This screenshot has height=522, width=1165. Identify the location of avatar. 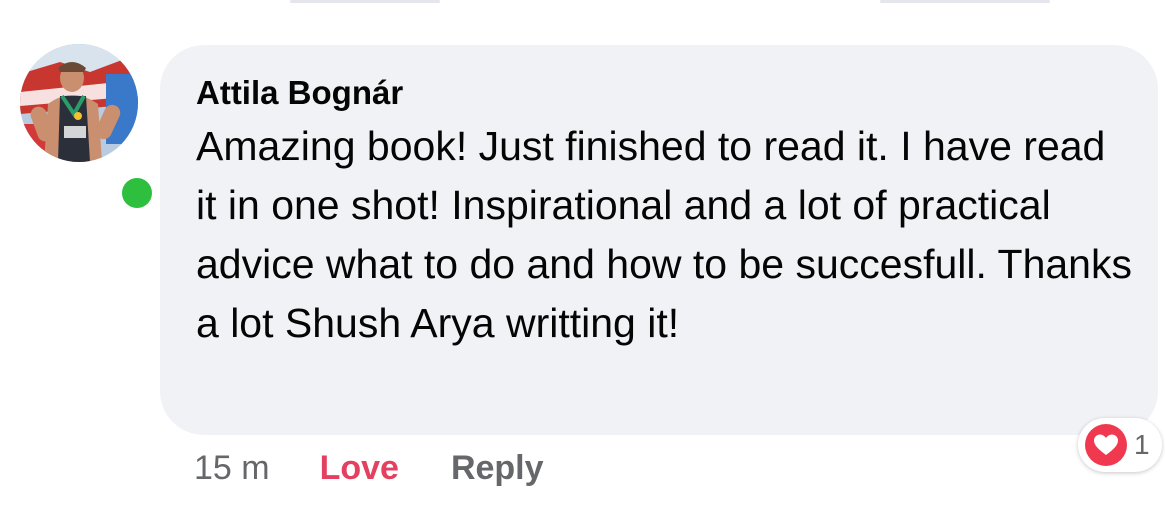
(79, 103).